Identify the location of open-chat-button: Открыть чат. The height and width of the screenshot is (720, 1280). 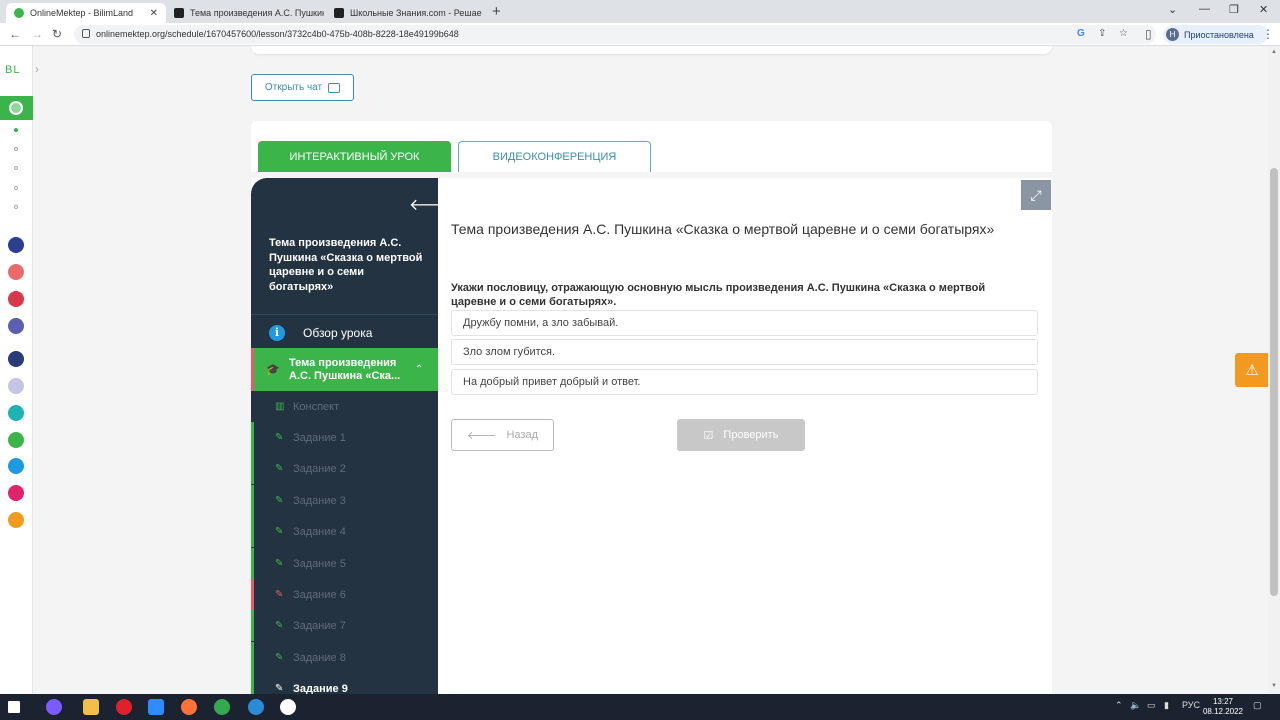
(302, 87).